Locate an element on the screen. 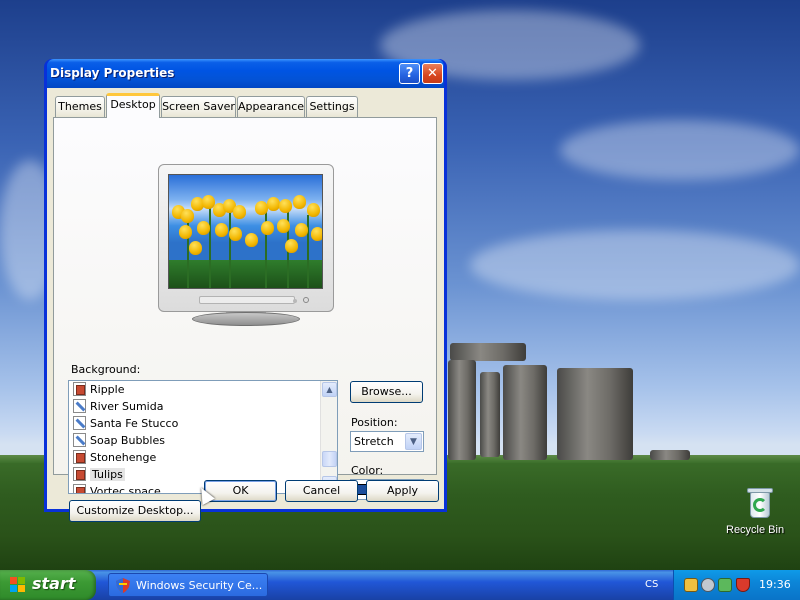  monitor-preview is located at coordinates (246, 238).